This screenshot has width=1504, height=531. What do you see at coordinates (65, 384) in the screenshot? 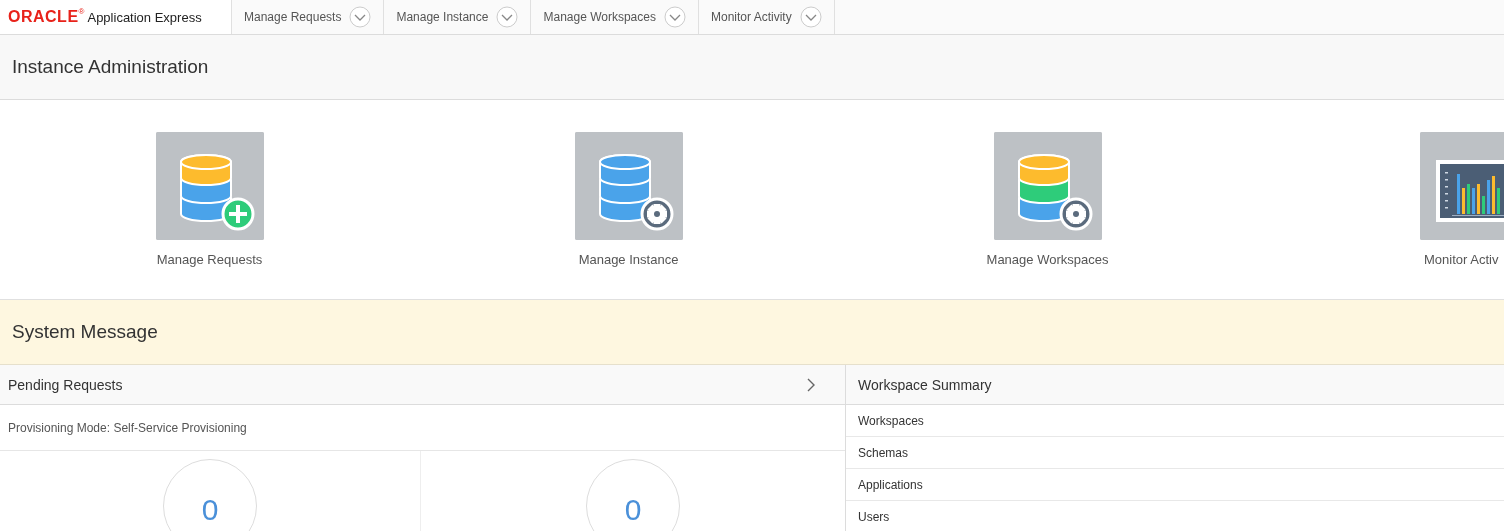
I see `panel-title: Pending Requests` at bounding box center [65, 384].